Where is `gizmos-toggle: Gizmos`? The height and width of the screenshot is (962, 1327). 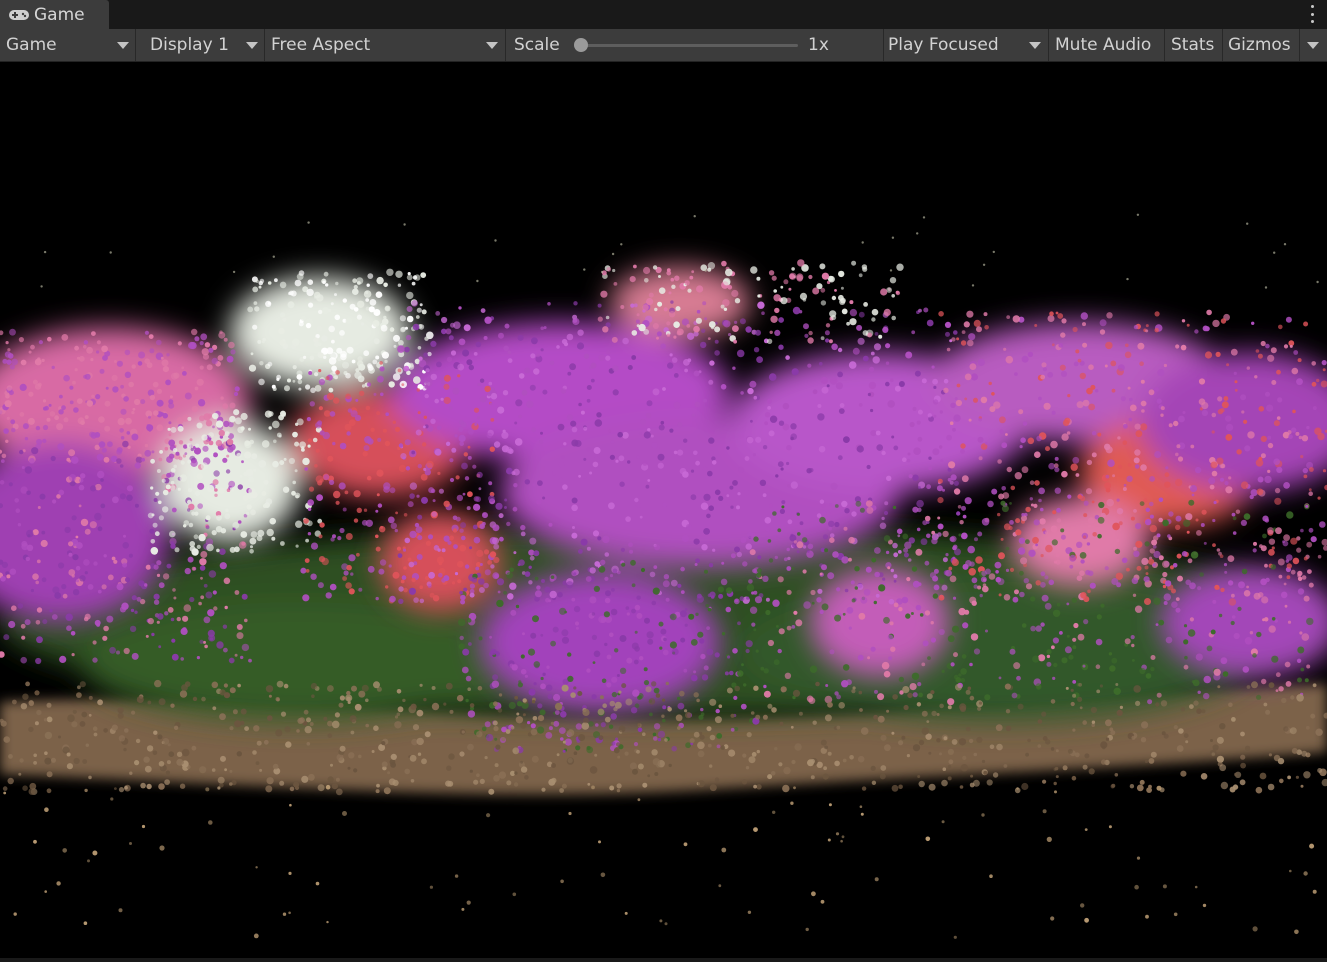 gizmos-toggle: Gizmos is located at coordinates (1261, 45).